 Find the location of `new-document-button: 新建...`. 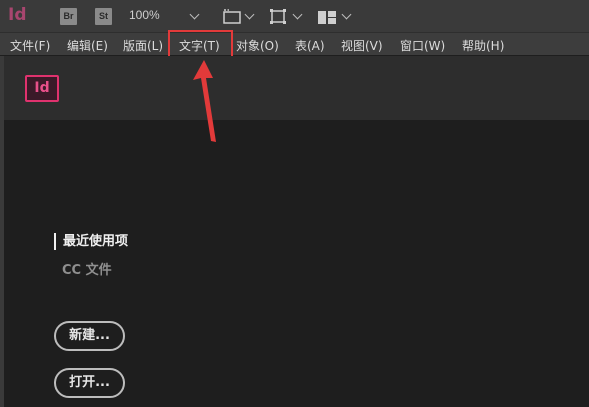

new-document-button: 新建... is located at coordinates (89, 336).